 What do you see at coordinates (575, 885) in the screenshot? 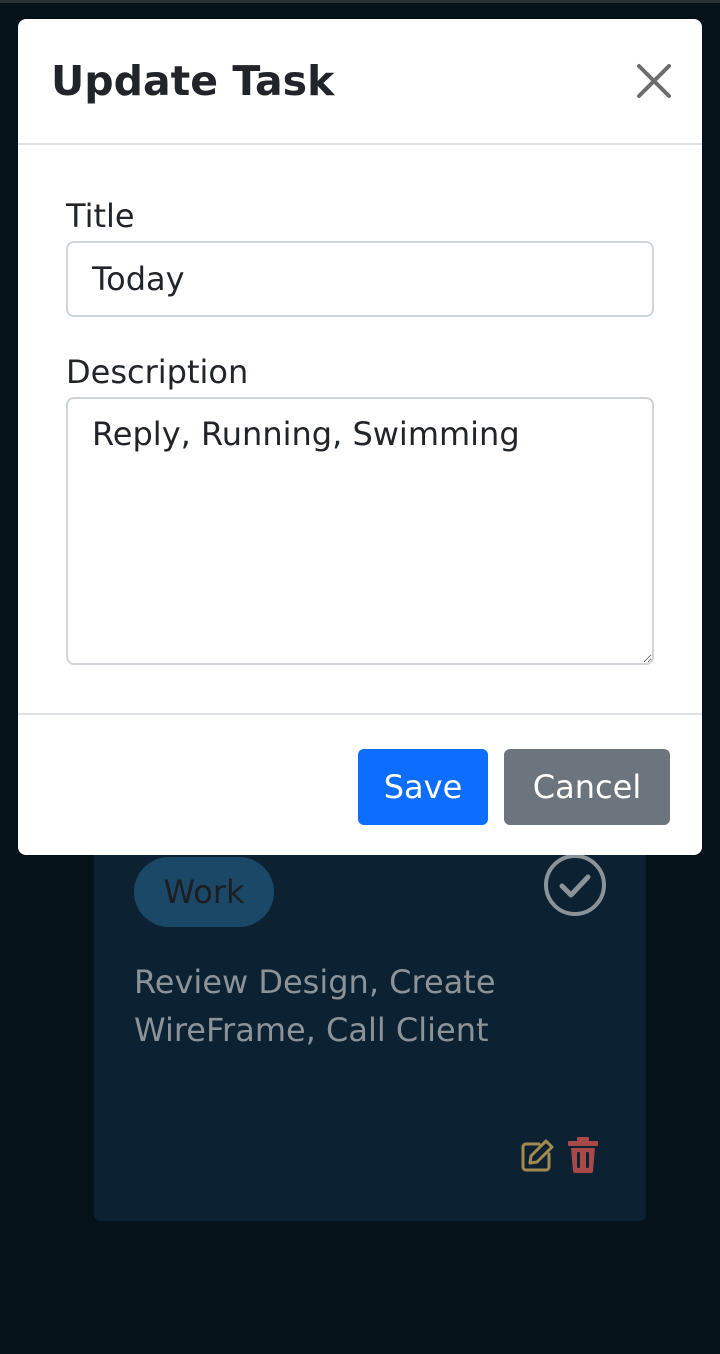
I see `check-circle-icon` at bounding box center [575, 885].